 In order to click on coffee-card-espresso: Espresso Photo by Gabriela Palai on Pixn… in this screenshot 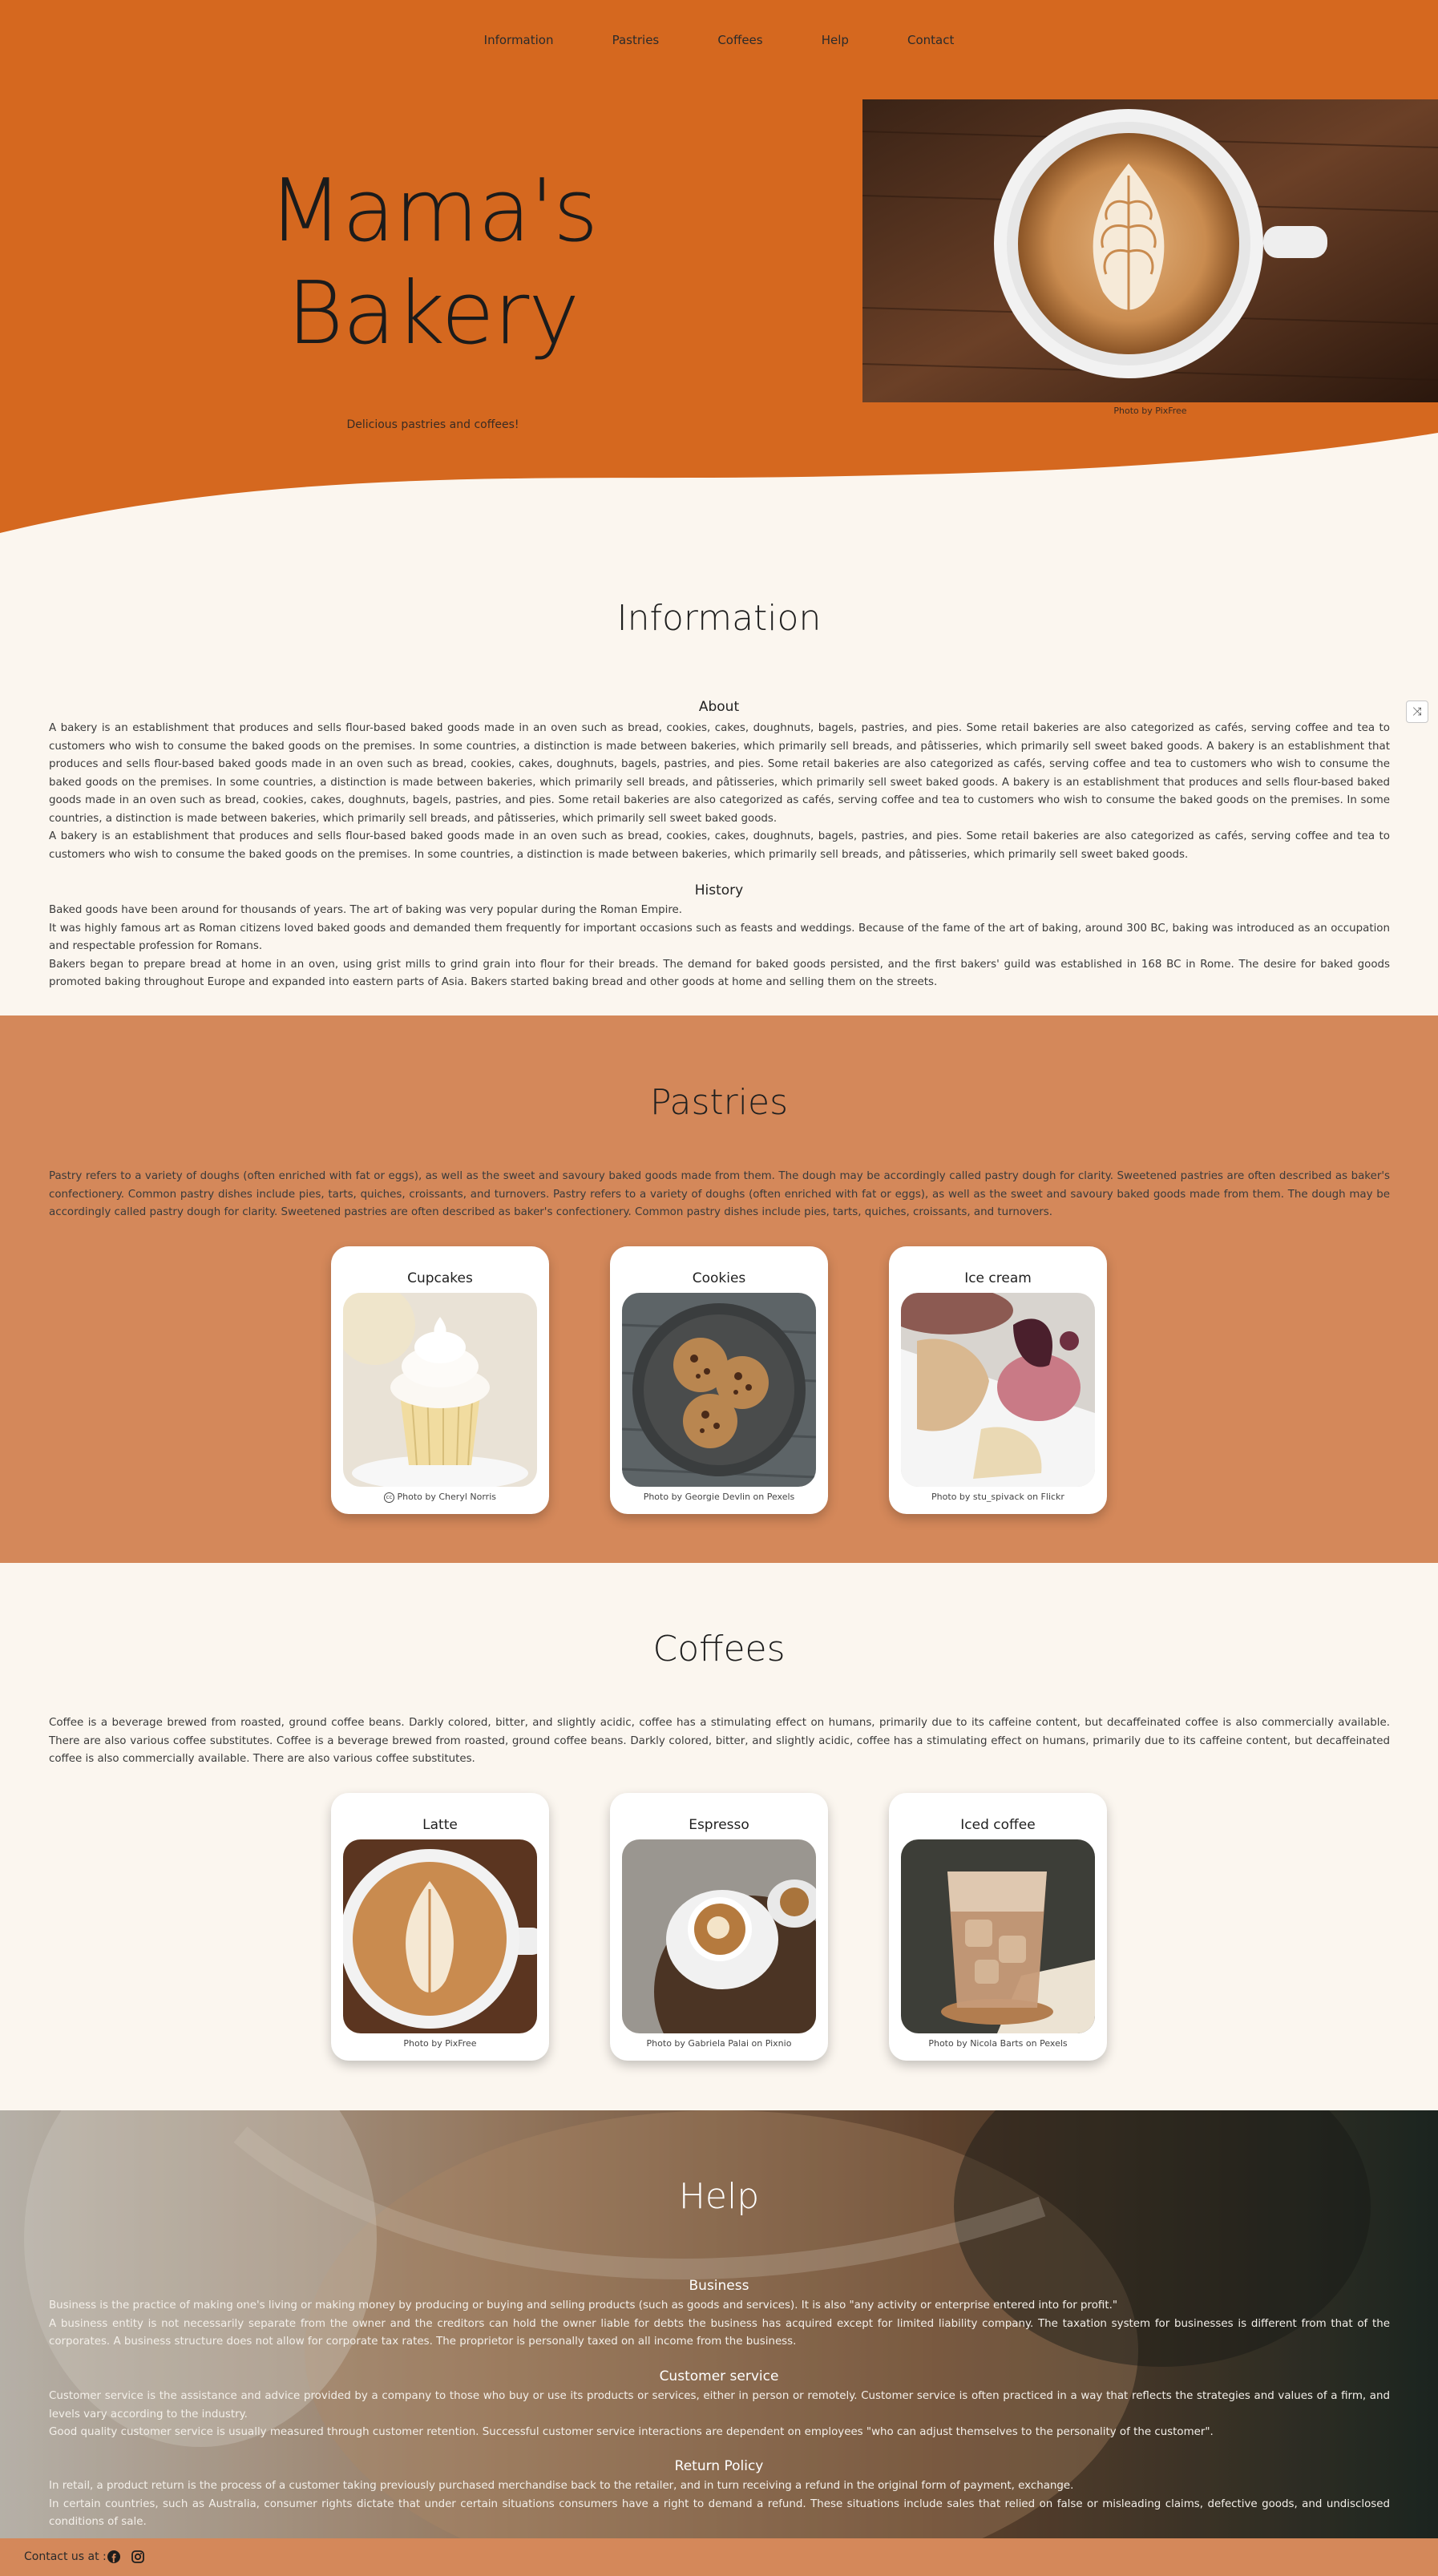, I will do `click(719, 1927)`.